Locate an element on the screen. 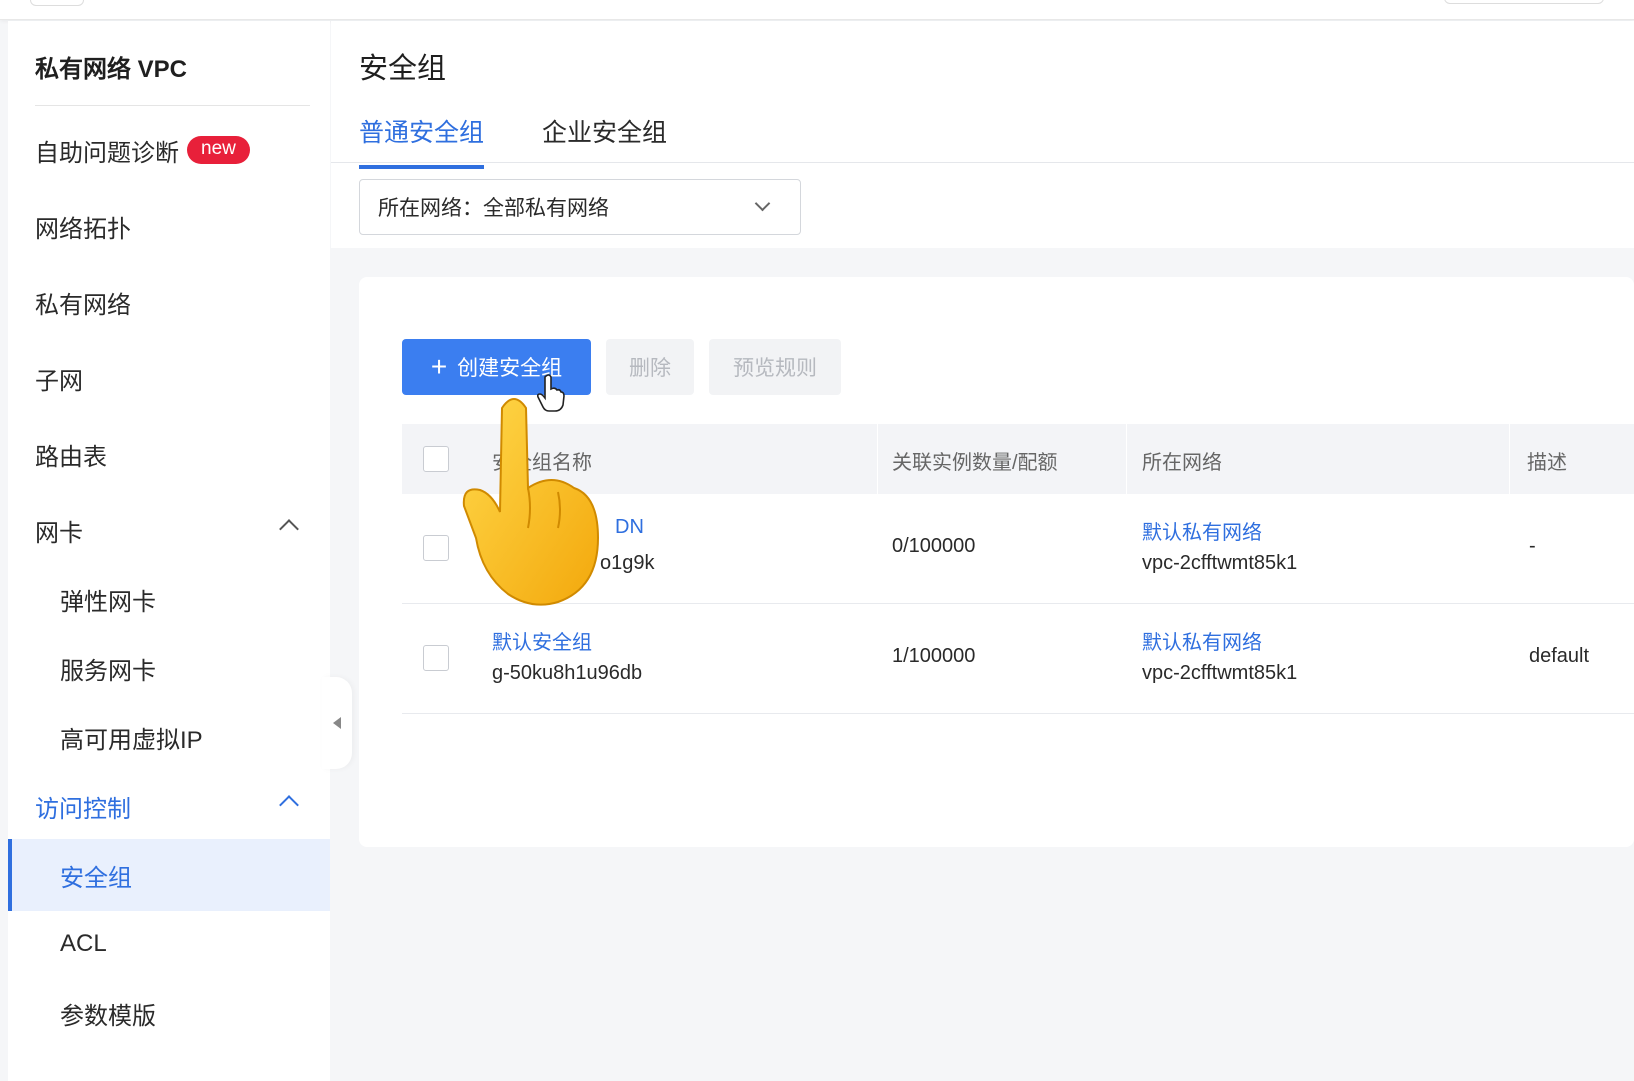  sidebar-item-label: 参数模版 is located at coordinates (108, 1016).